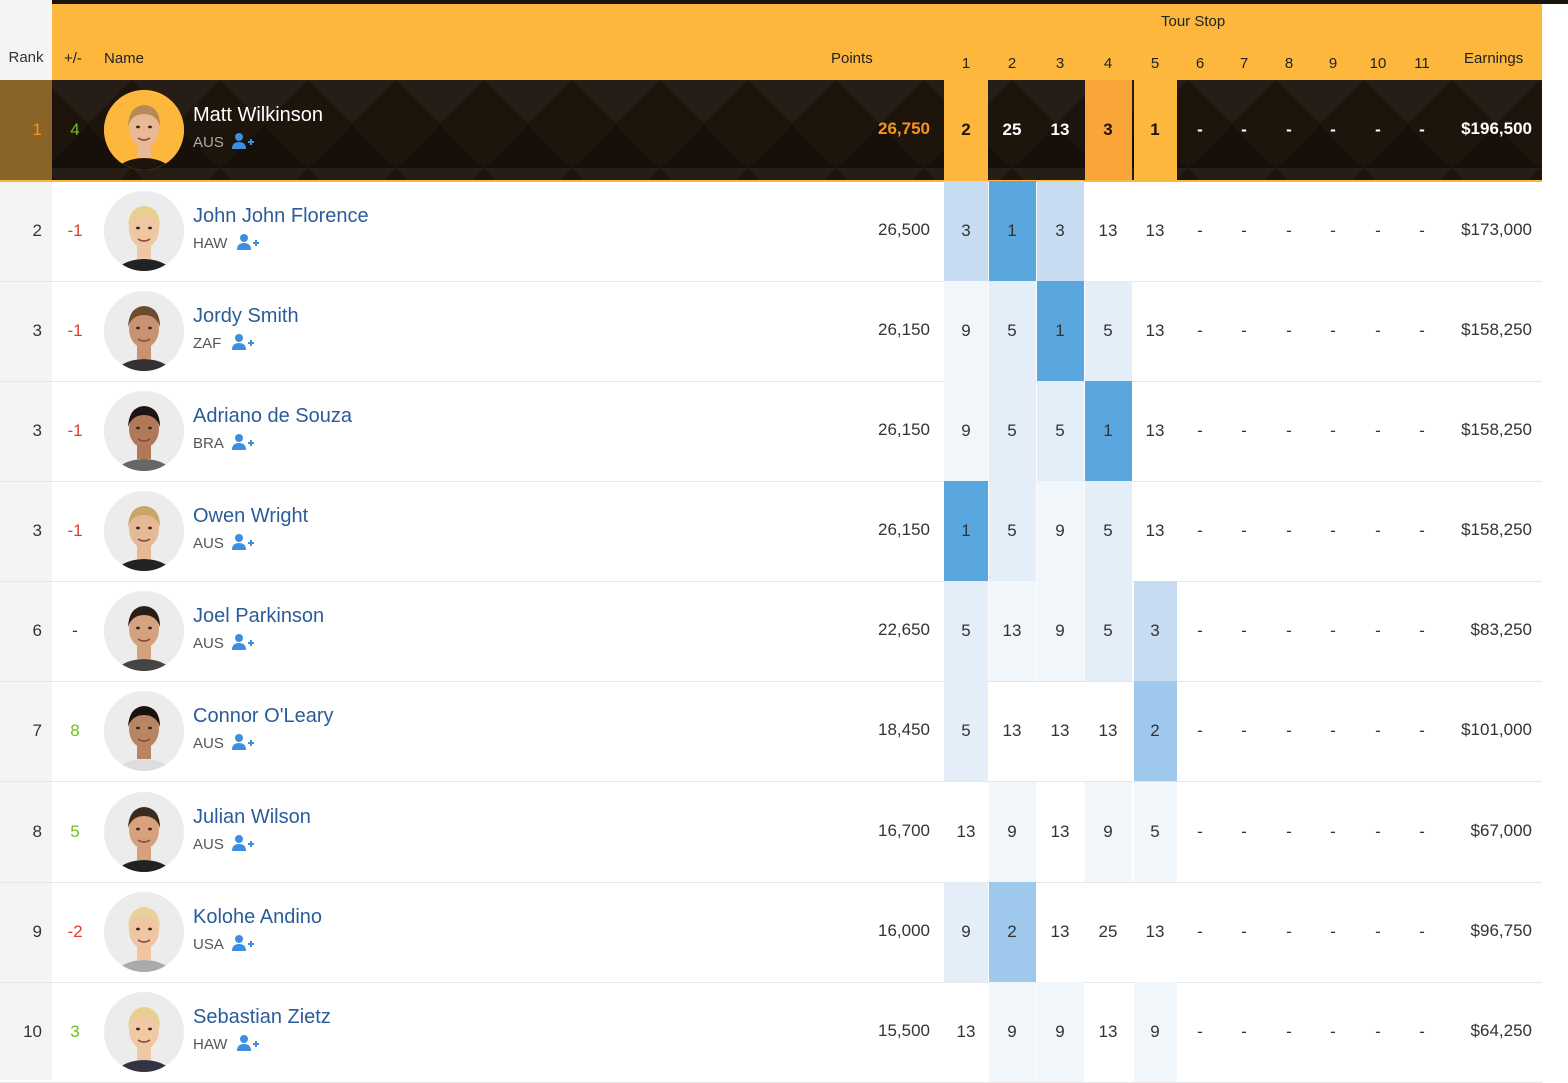 Image resolution: width=1568 pixels, height=1083 pixels. Describe the element at coordinates (904, 229) in the screenshot. I see `points: 26,500` at that location.